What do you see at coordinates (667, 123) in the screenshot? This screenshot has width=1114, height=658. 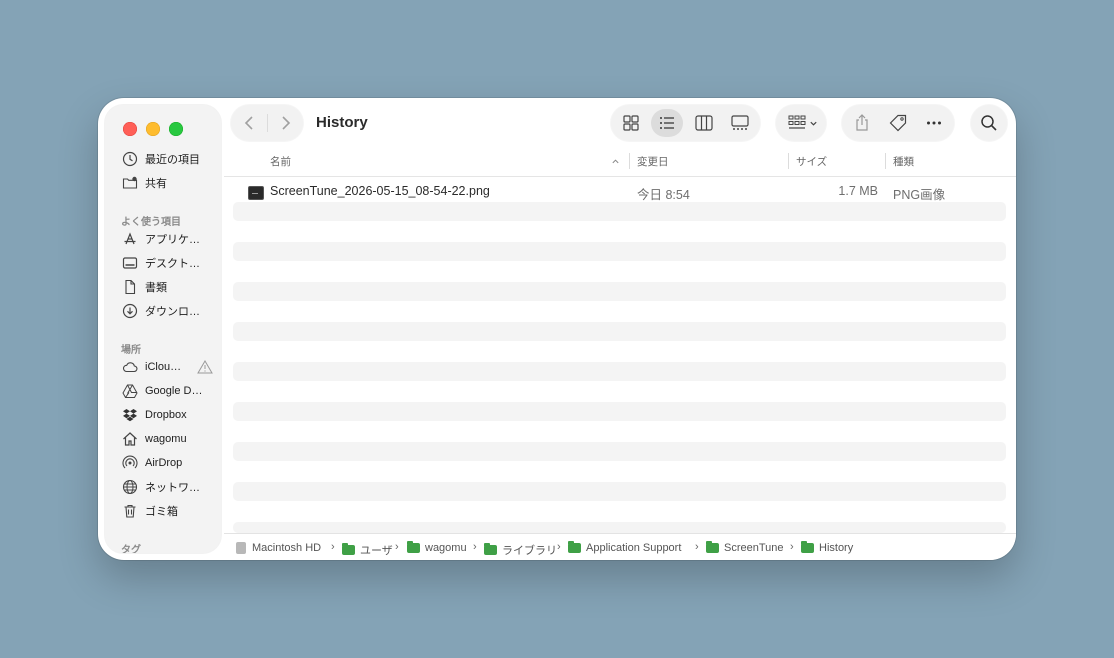 I see `list-view-button` at bounding box center [667, 123].